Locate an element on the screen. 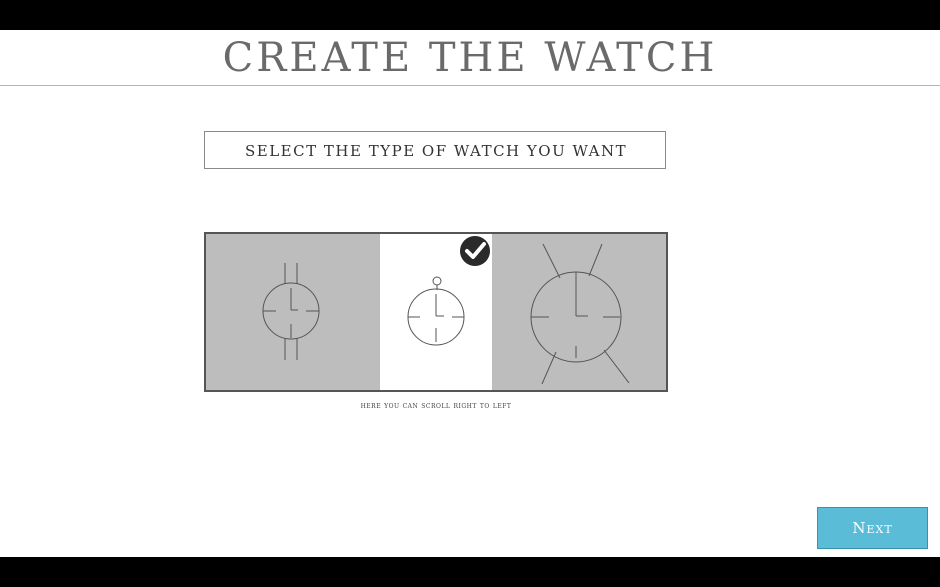  watch-option-large-watch is located at coordinates (579, 312).